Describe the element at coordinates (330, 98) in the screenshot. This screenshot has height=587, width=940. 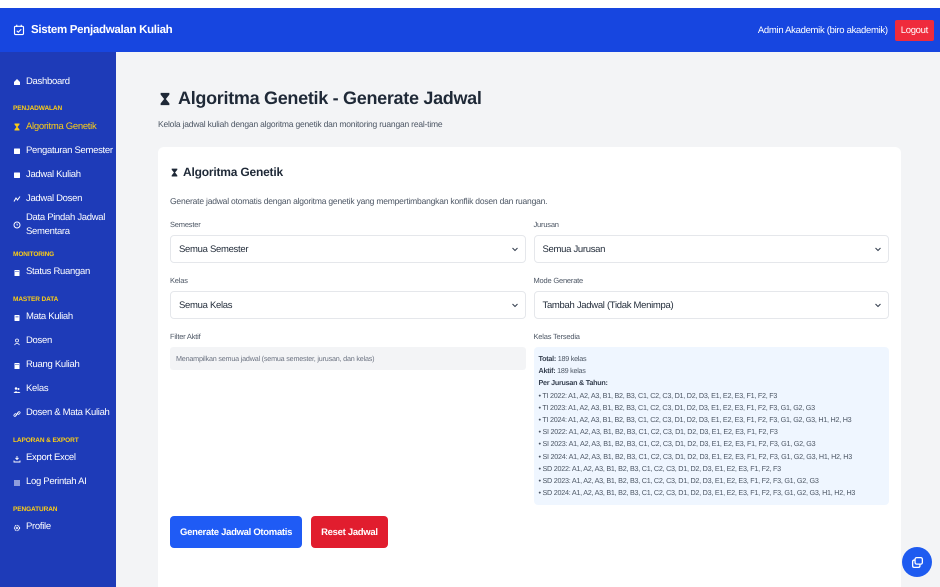
I see `page-title: Algoritma Genetik - Generate Jadwal` at that location.